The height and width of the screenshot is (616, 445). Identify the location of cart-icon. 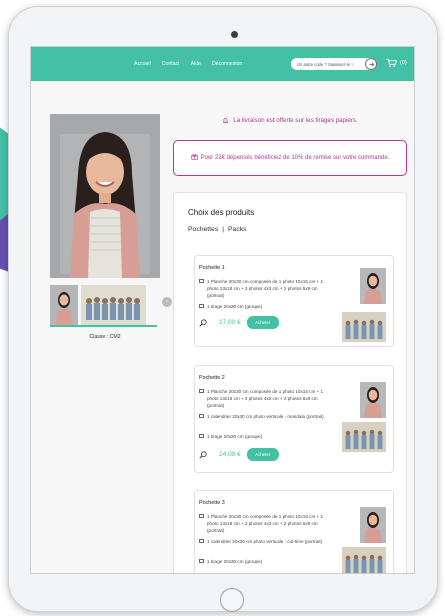
(391, 63).